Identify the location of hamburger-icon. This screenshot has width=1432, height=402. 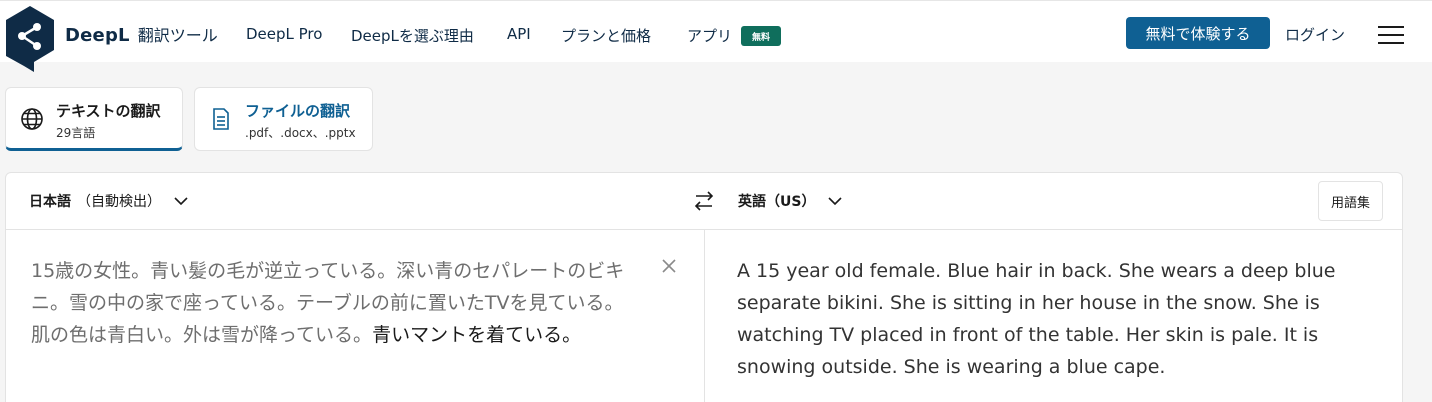
(1391, 35).